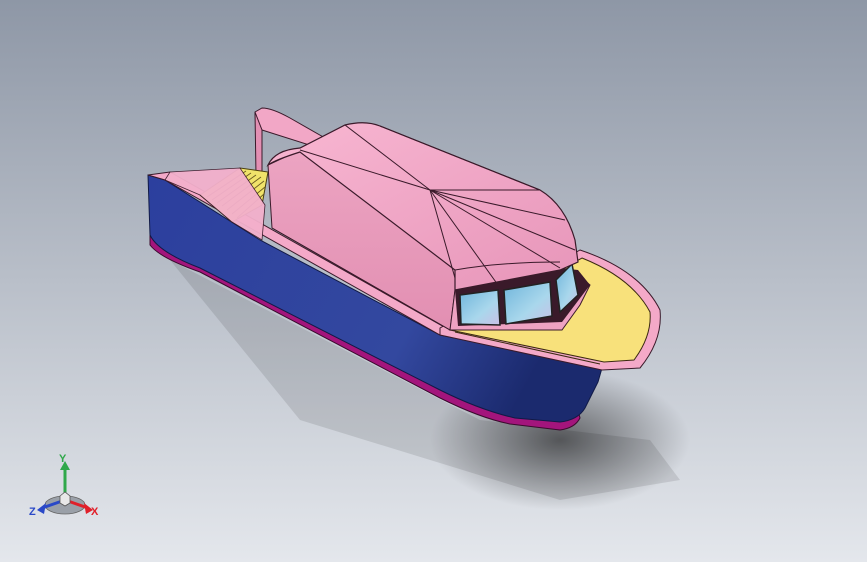 The width and height of the screenshot is (867, 562). Describe the element at coordinates (528, 303) in the screenshot. I see `window-pane-center` at that location.